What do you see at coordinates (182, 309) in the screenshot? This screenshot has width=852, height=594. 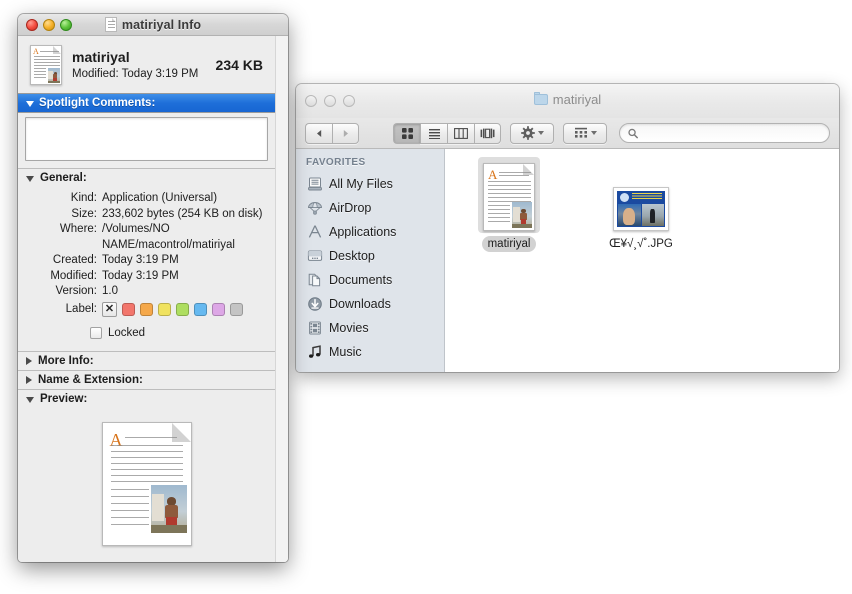 I see `label-swatch-green` at bounding box center [182, 309].